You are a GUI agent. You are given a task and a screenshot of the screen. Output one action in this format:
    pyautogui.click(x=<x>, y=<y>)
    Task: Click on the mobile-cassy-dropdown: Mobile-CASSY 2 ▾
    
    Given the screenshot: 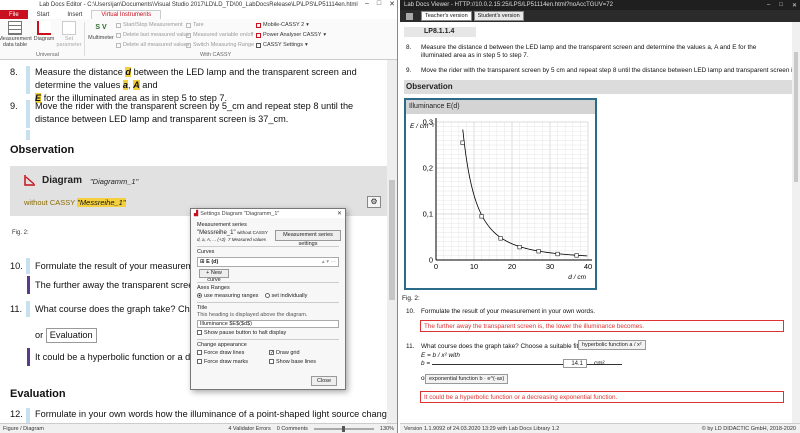 What is the action you would take?
    pyautogui.click(x=282, y=25)
    